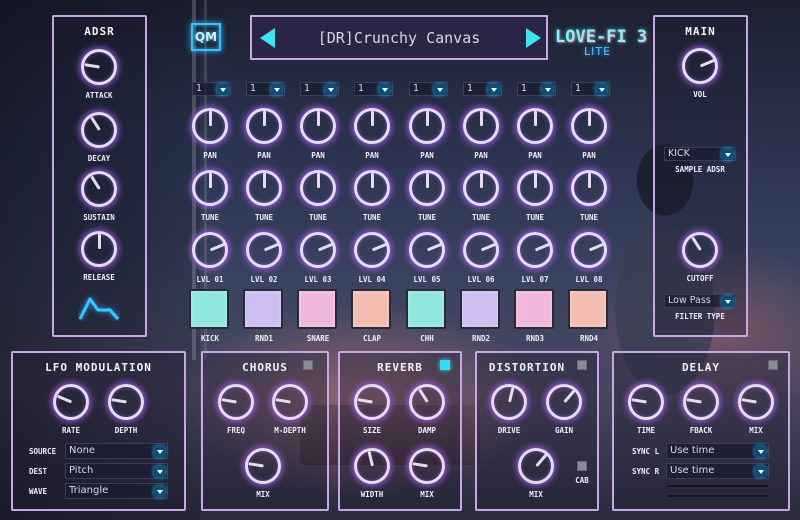 Image resolution: width=800 pixels, height=520 pixels. What do you see at coordinates (582, 466) in the screenshot?
I see `cab-toggle` at bounding box center [582, 466].